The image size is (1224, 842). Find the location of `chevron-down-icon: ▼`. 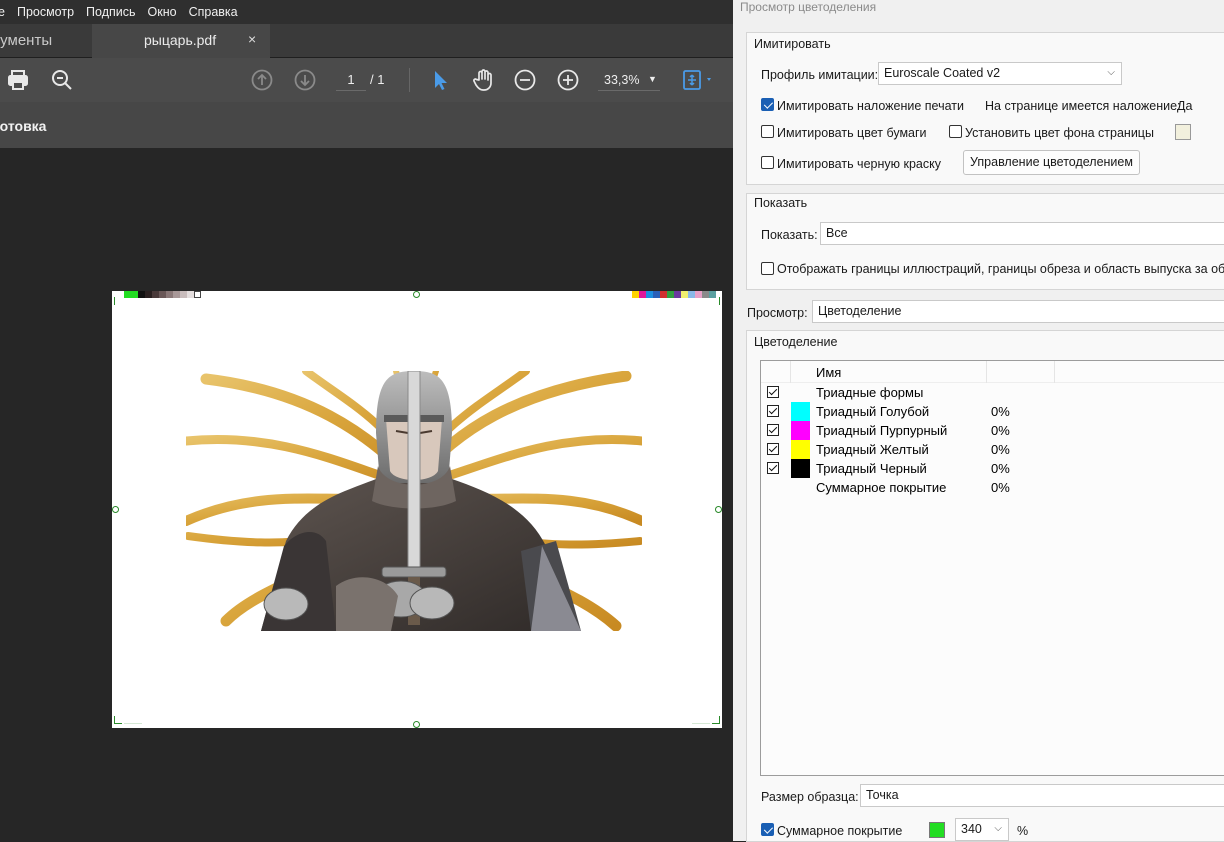

chevron-down-icon: ▼ is located at coordinates (652, 79).